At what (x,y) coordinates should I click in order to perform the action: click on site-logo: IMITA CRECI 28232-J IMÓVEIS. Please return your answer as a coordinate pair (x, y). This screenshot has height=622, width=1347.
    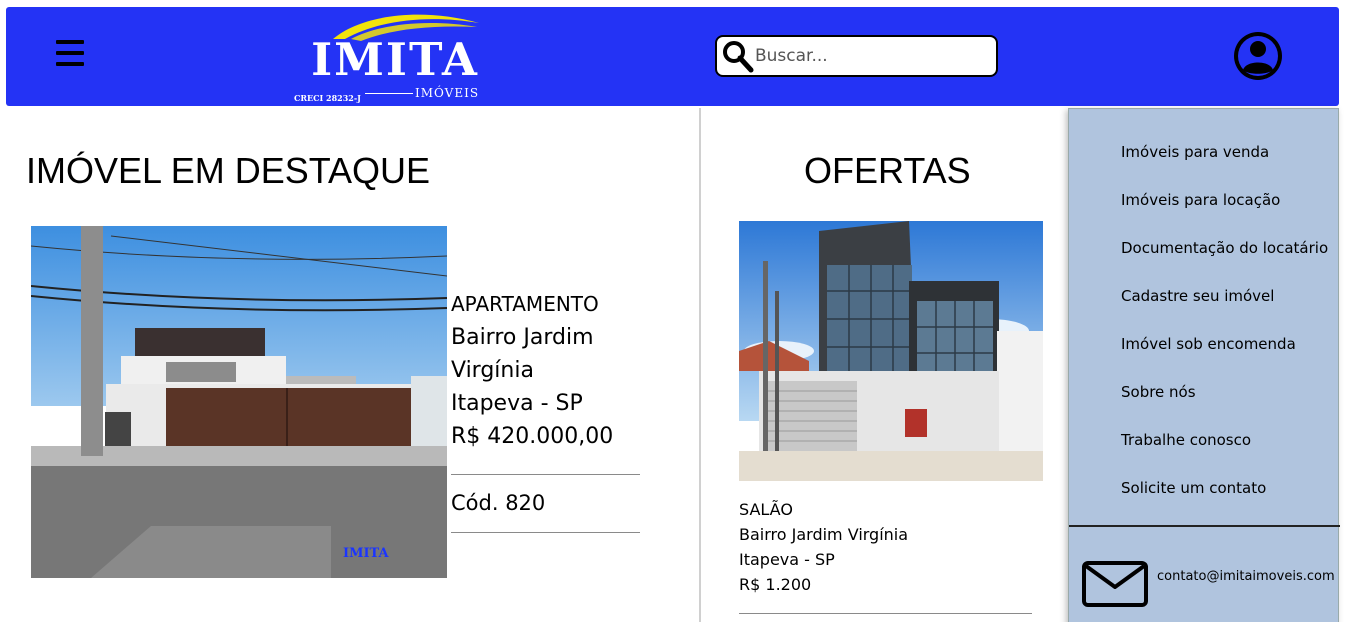
    Looking at the image, I should click on (396, 57).